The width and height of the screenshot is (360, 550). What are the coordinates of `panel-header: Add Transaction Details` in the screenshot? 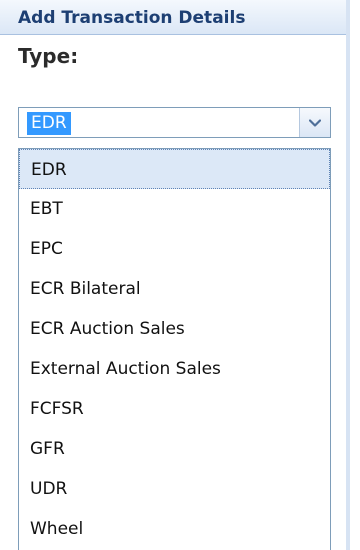 It's located at (175, 17).